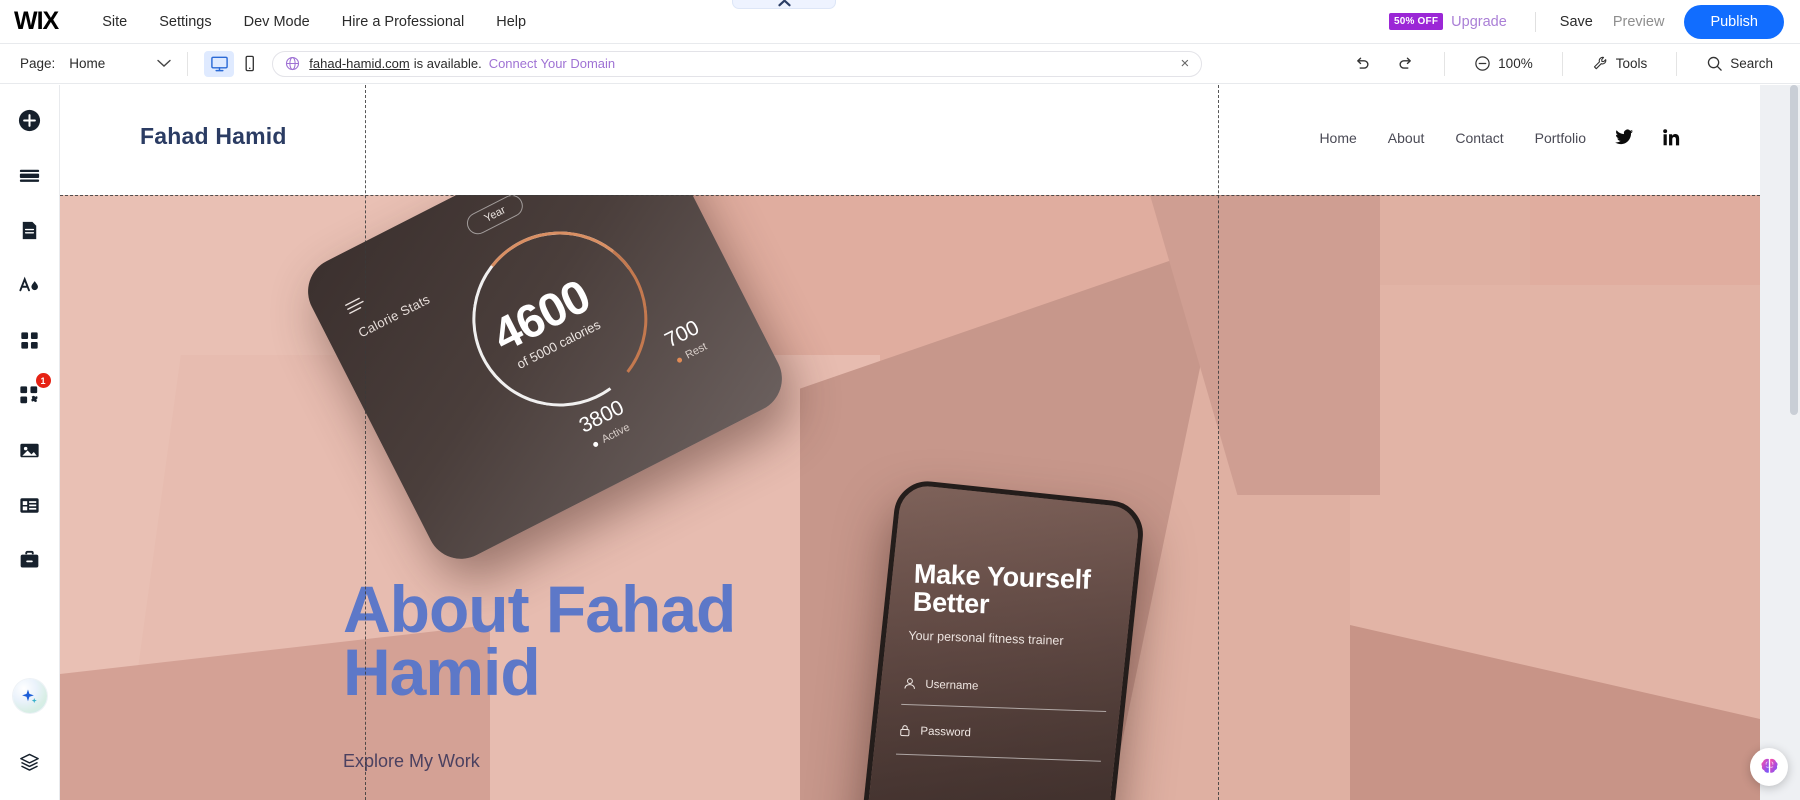 The image size is (1800, 800). What do you see at coordinates (403, 22) in the screenshot?
I see `menu-hire-a-professional: Hire a Professional` at bounding box center [403, 22].